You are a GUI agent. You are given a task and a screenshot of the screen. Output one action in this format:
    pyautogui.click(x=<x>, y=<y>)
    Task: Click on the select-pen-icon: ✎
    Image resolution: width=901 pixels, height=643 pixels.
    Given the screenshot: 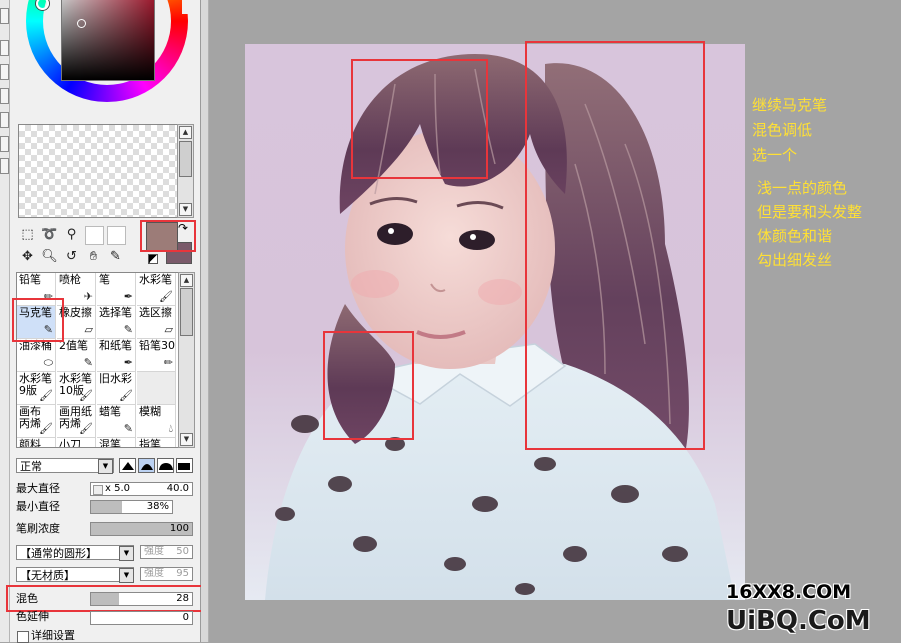 What is the action you would take?
    pyautogui.click(x=128, y=329)
    